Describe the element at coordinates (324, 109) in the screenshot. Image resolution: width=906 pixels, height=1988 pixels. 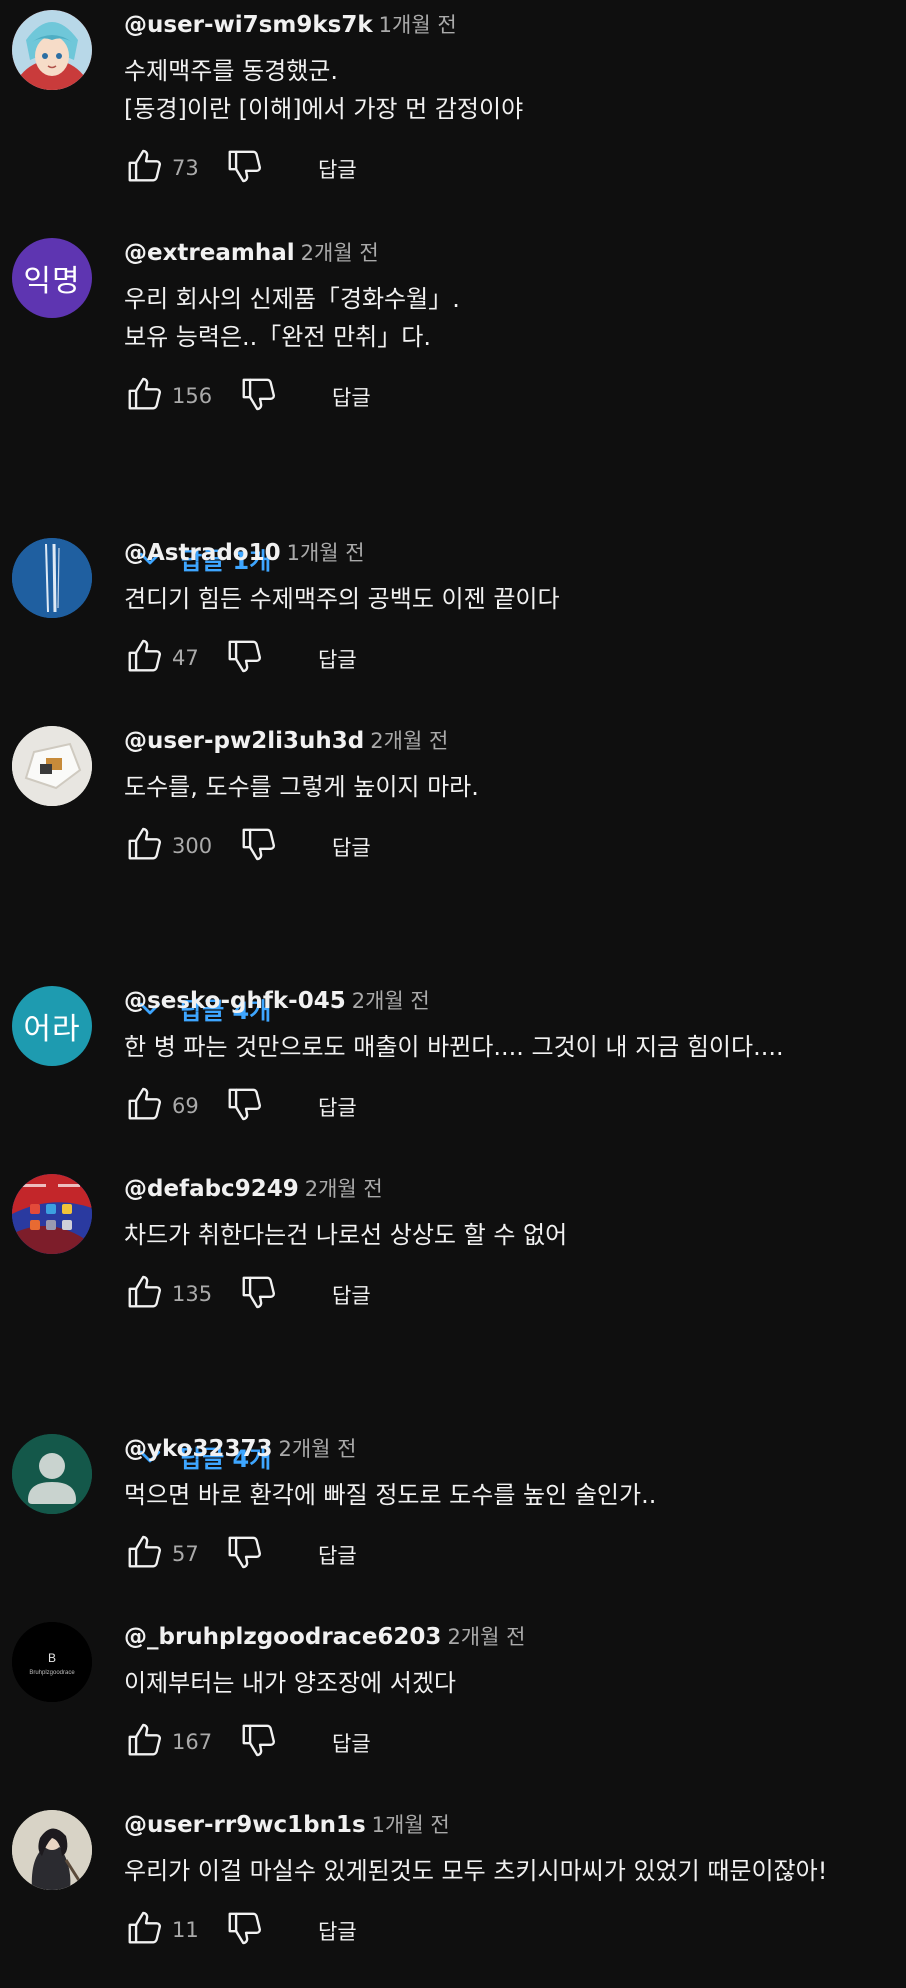
I see `comment-text-line: [동경]이란 [이해]에서 가장 먼 감정이야` at that location.